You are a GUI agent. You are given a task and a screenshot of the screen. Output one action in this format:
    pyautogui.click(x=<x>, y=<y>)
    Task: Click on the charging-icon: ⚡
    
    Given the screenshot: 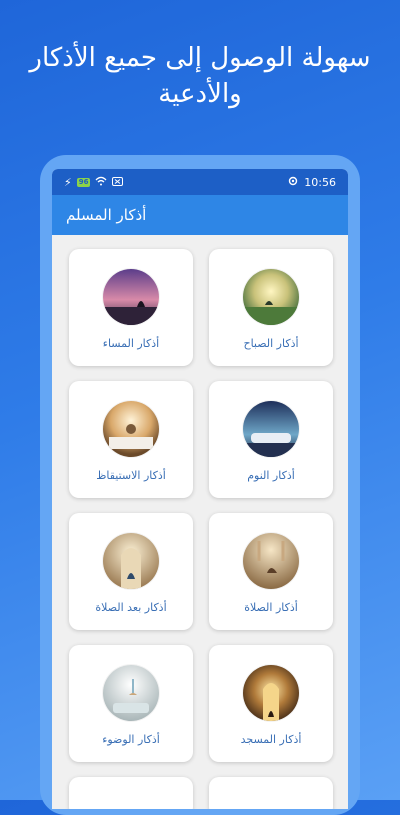 What is the action you would take?
    pyautogui.click(x=68, y=182)
    